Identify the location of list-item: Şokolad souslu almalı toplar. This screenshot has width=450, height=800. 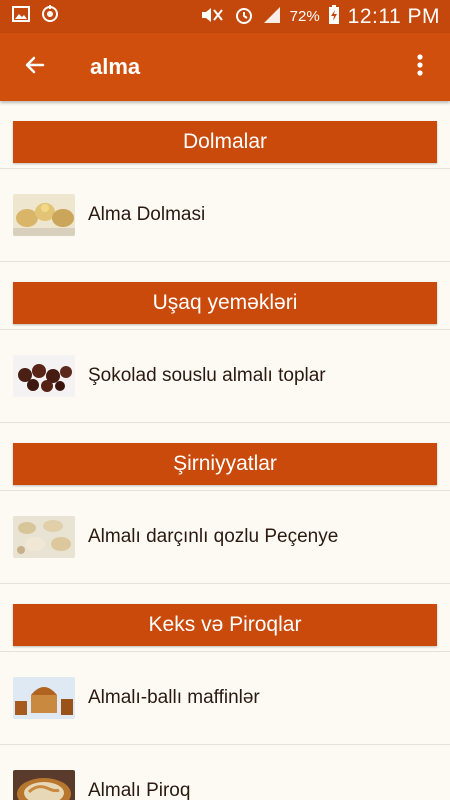
(225, 376).